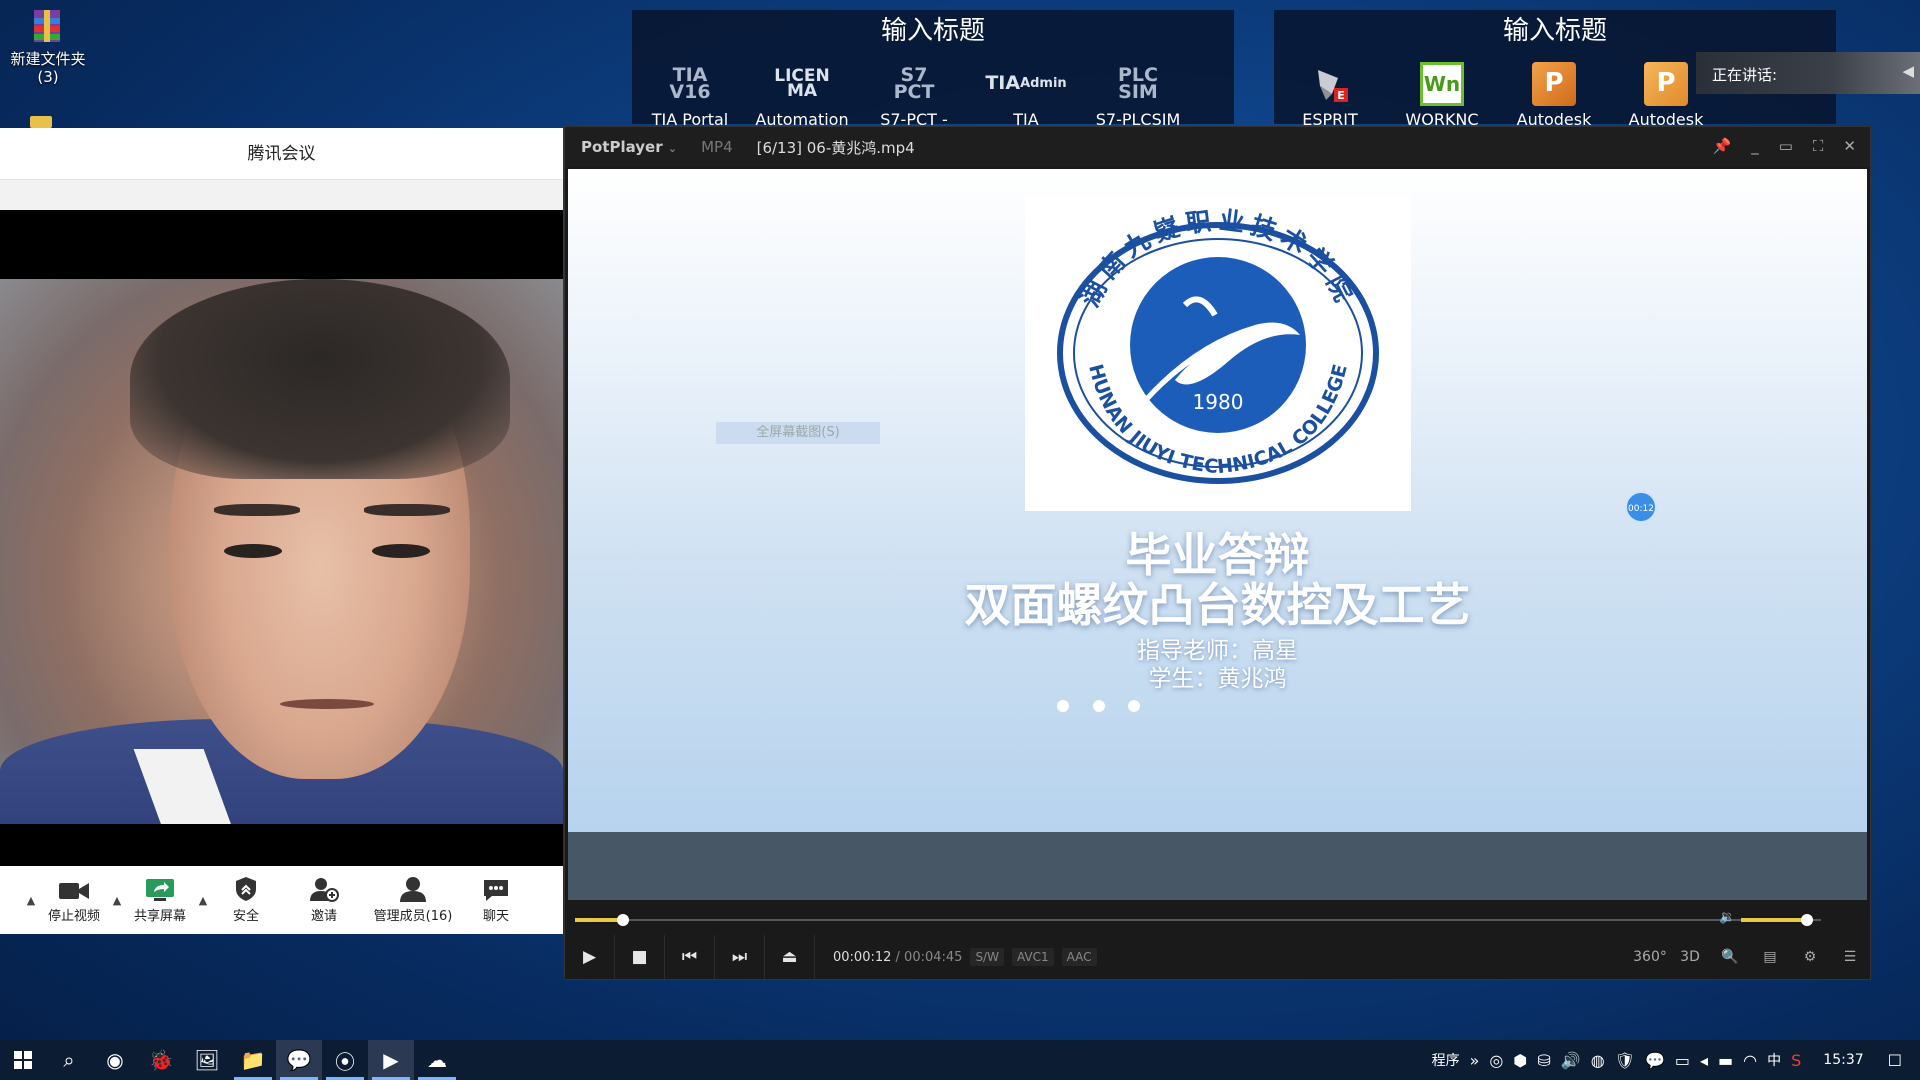  Describe the element at coordinates (1895, 1060) in the screenshot. I see `notification-icon: ☐` at that location.